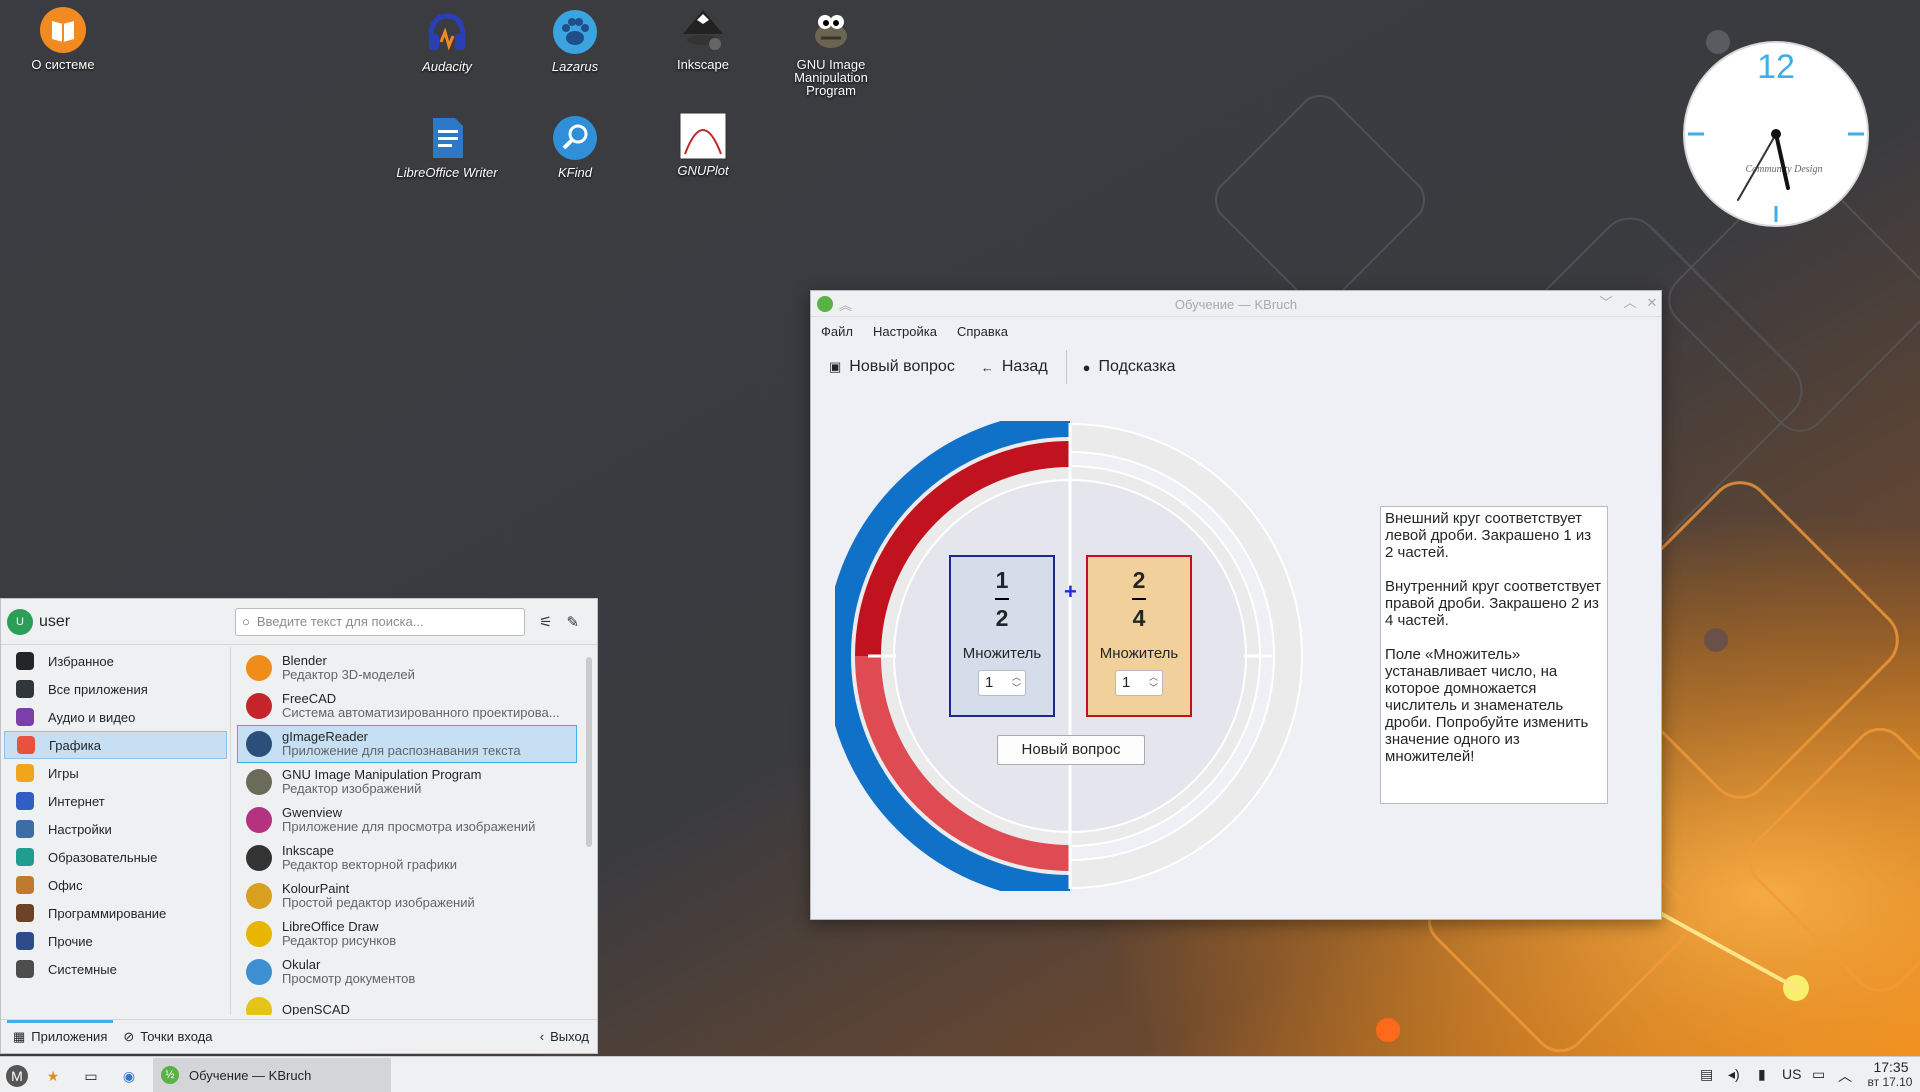  Describe the element at coordinates (339, 941) in the screenshot. I see `app-description: Редактор рисунков` at that location.